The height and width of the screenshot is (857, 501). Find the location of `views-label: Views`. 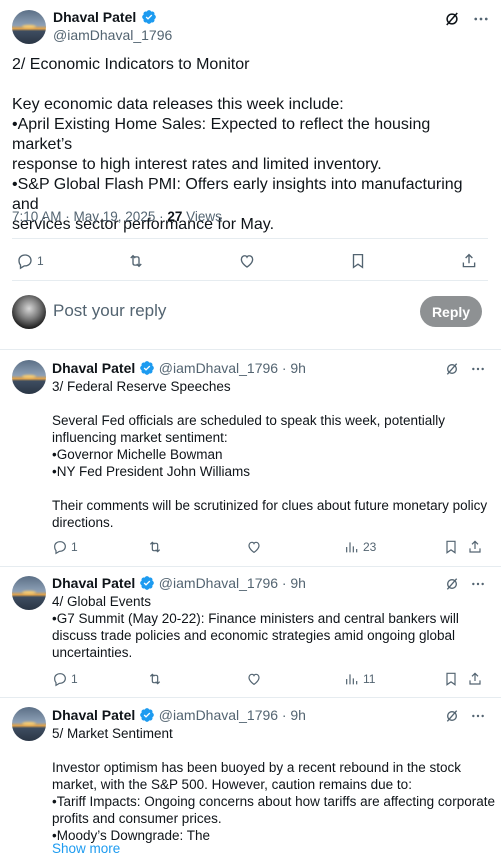

views-label: Views is located at coordinates (202, 216).